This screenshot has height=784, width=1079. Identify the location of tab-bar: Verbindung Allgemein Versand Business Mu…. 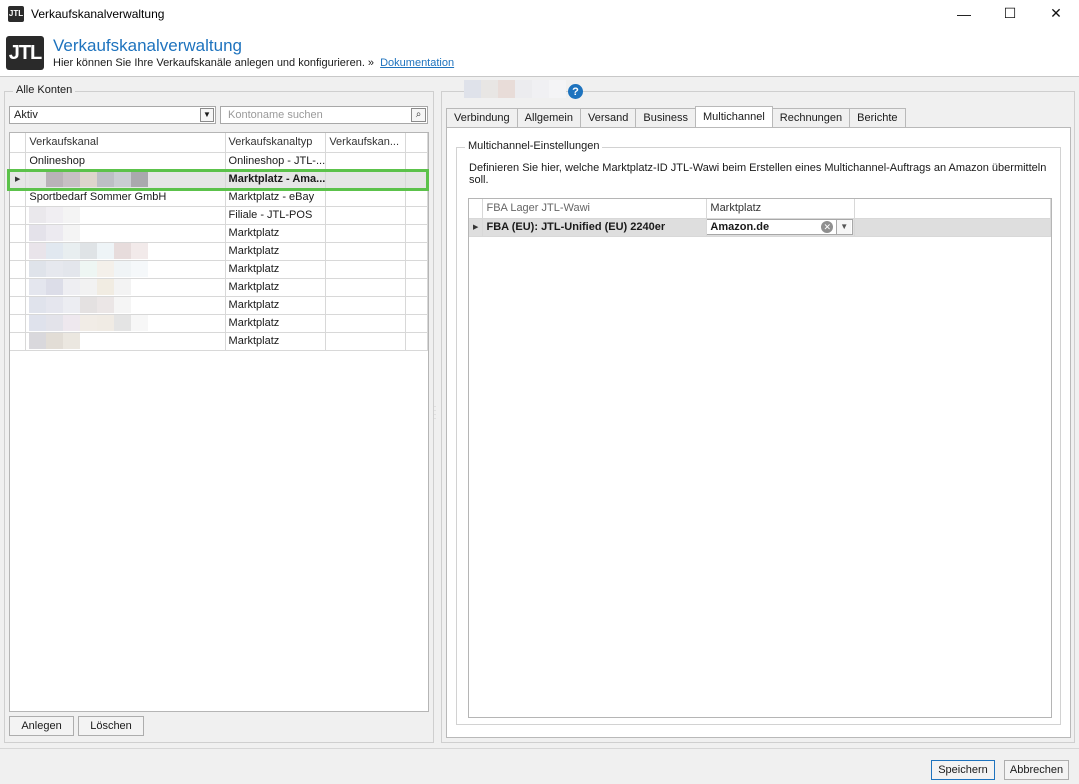
(676, 116).